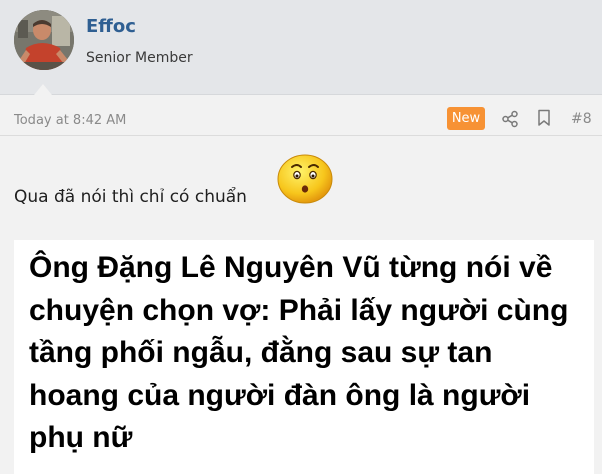 This screenshot has width=602, height=474. I want to click on avatar-photo, so click(44, 40).